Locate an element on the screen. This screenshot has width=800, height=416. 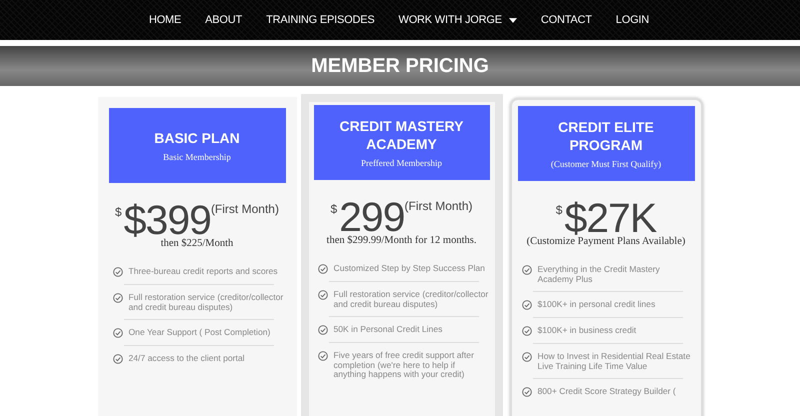
feature-text: Three-bureau credit reports and scores is located at coordinates (203, 271).